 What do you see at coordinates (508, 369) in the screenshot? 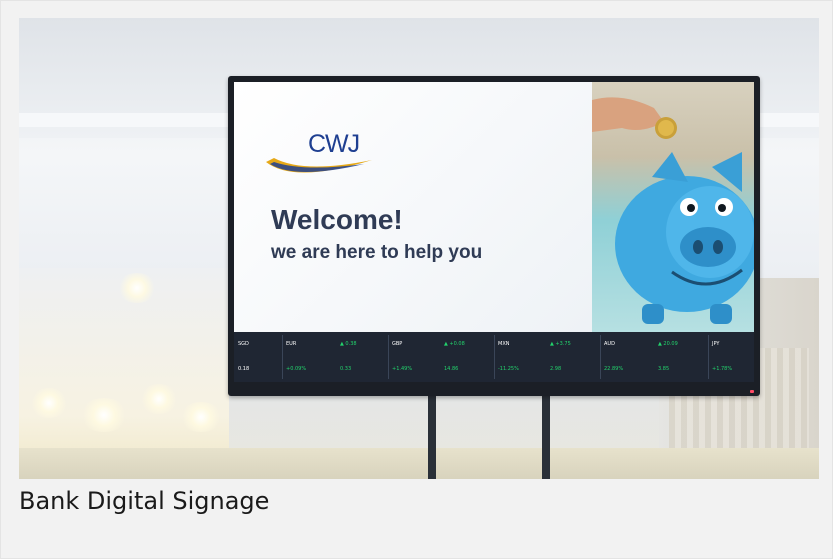
I see `ticker-mxn-percent: -11.25%` at bounding box center [508, 369].